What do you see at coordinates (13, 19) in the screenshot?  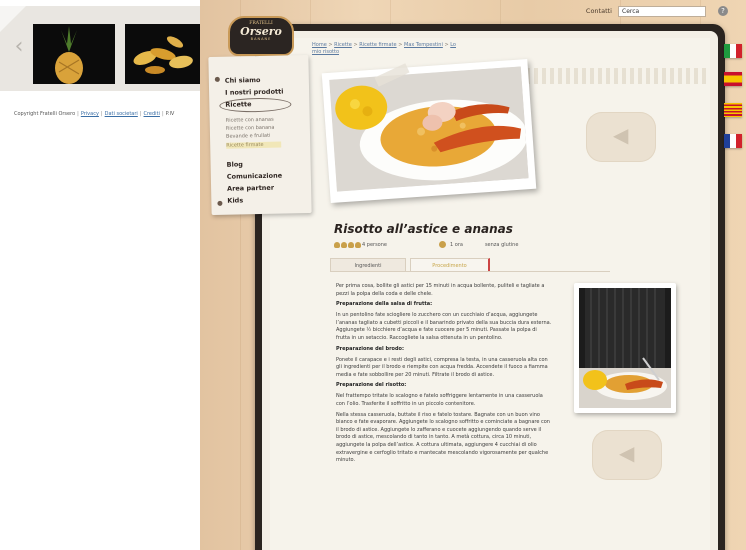 I see `gallery-corner` at bounding box center [13, 19].